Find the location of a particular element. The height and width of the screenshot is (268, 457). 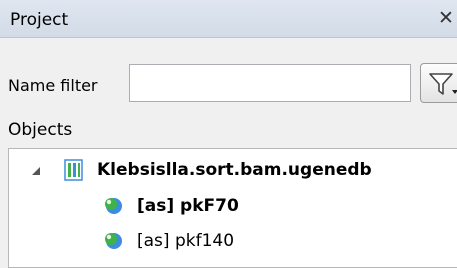

tree-item-label: [as] pkF70 is located at coordinates (188, 206).